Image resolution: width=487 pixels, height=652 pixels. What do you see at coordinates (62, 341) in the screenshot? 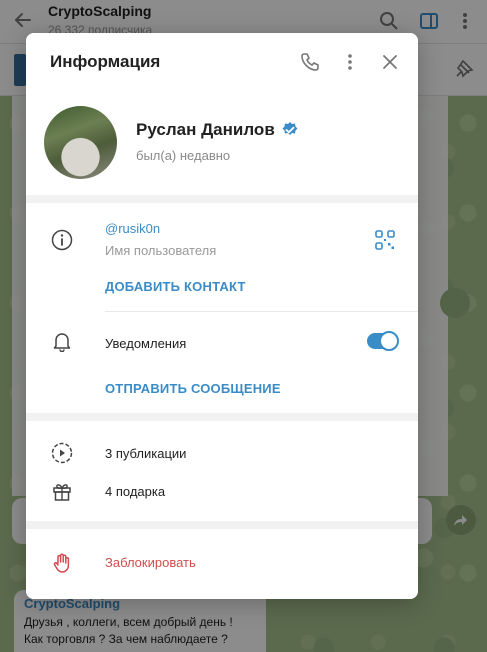
I see `bell-icon` at bounding box center [62, 341].